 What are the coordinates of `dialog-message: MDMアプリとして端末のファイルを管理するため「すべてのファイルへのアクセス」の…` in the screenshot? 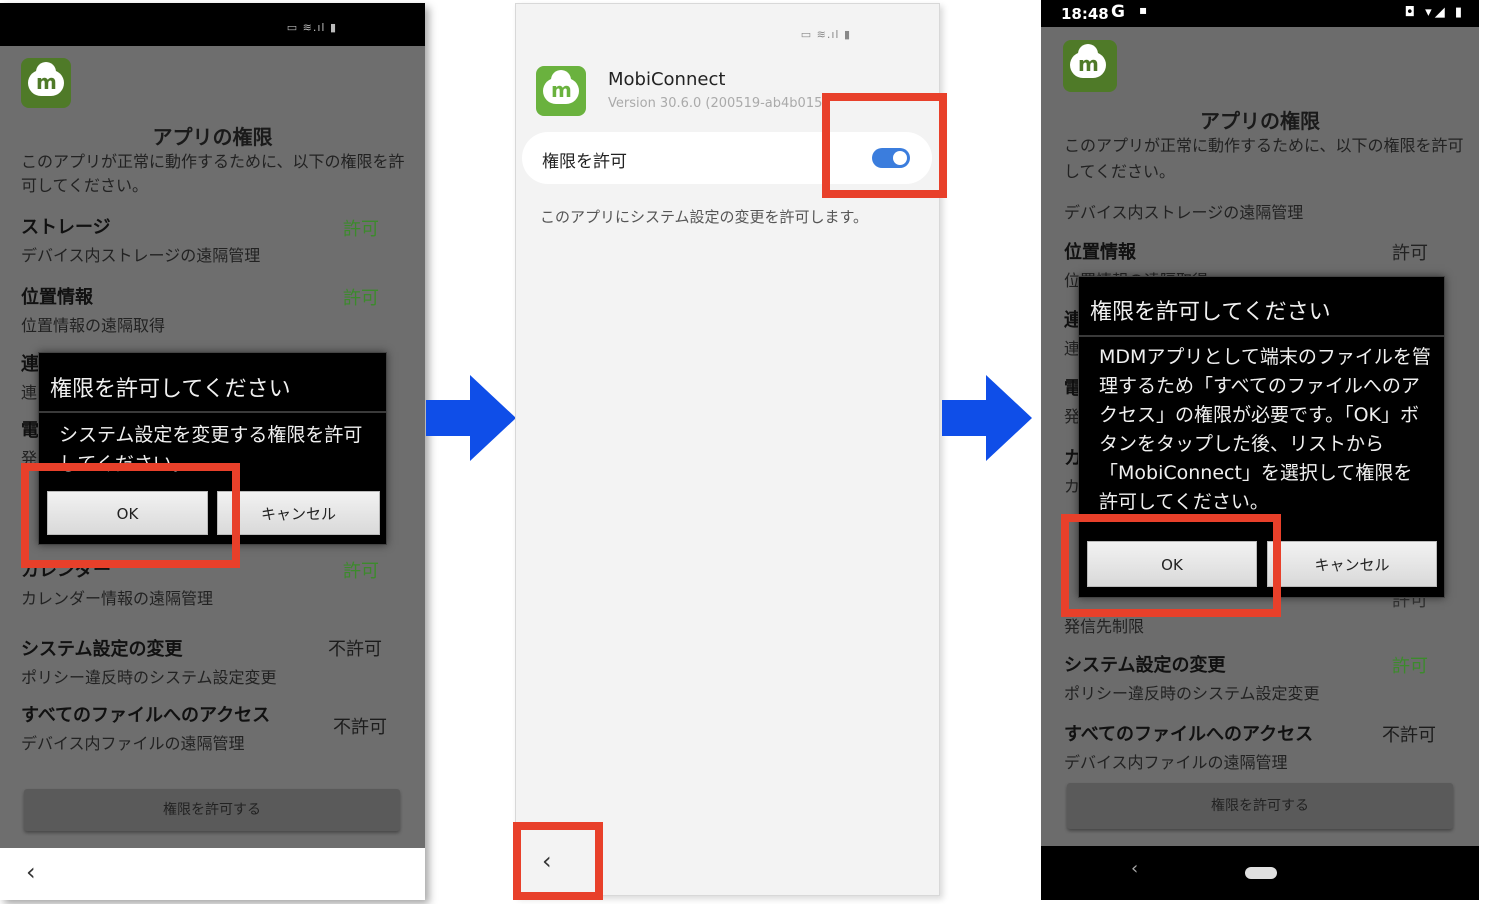 It's located at (1265, 429).